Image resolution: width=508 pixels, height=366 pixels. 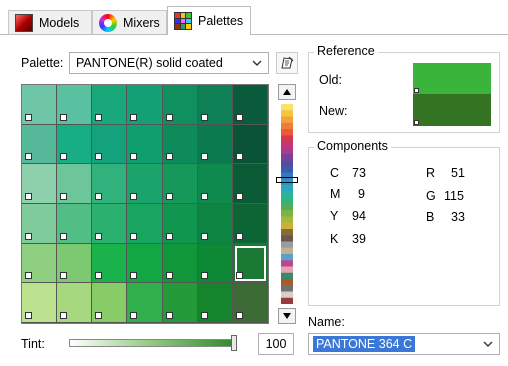 I want to click on tab-palettes: Palettes, so click(x=209, y=20).